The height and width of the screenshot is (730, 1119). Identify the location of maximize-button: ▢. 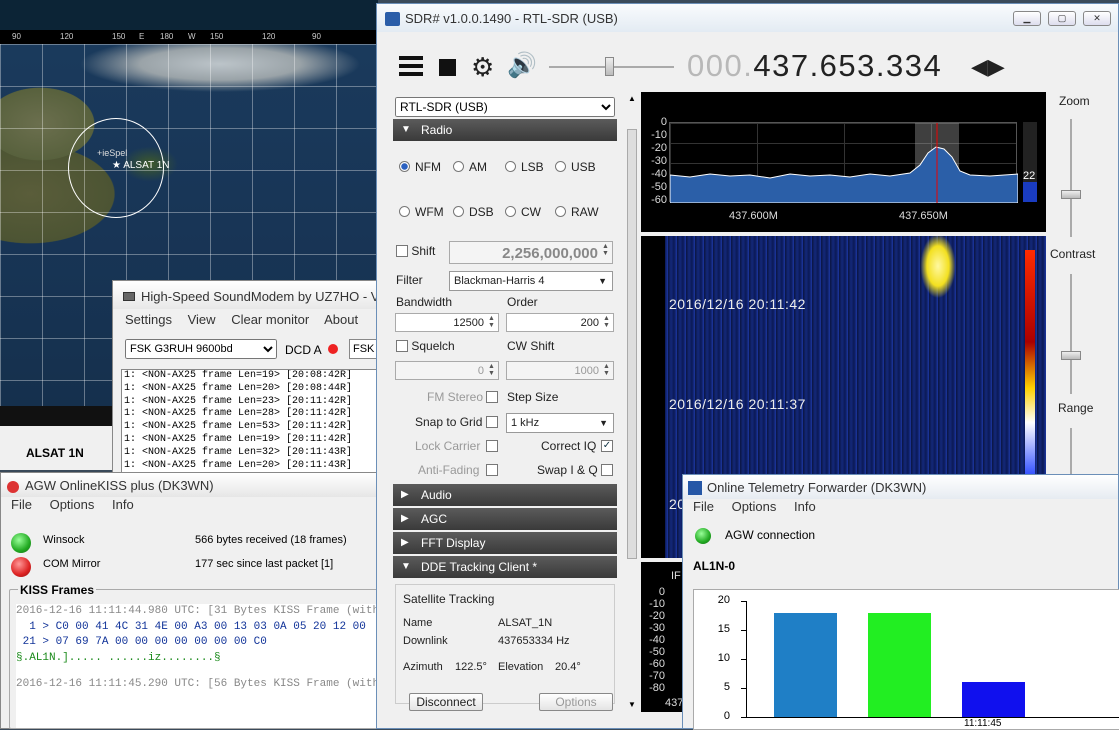
(1062, 18).